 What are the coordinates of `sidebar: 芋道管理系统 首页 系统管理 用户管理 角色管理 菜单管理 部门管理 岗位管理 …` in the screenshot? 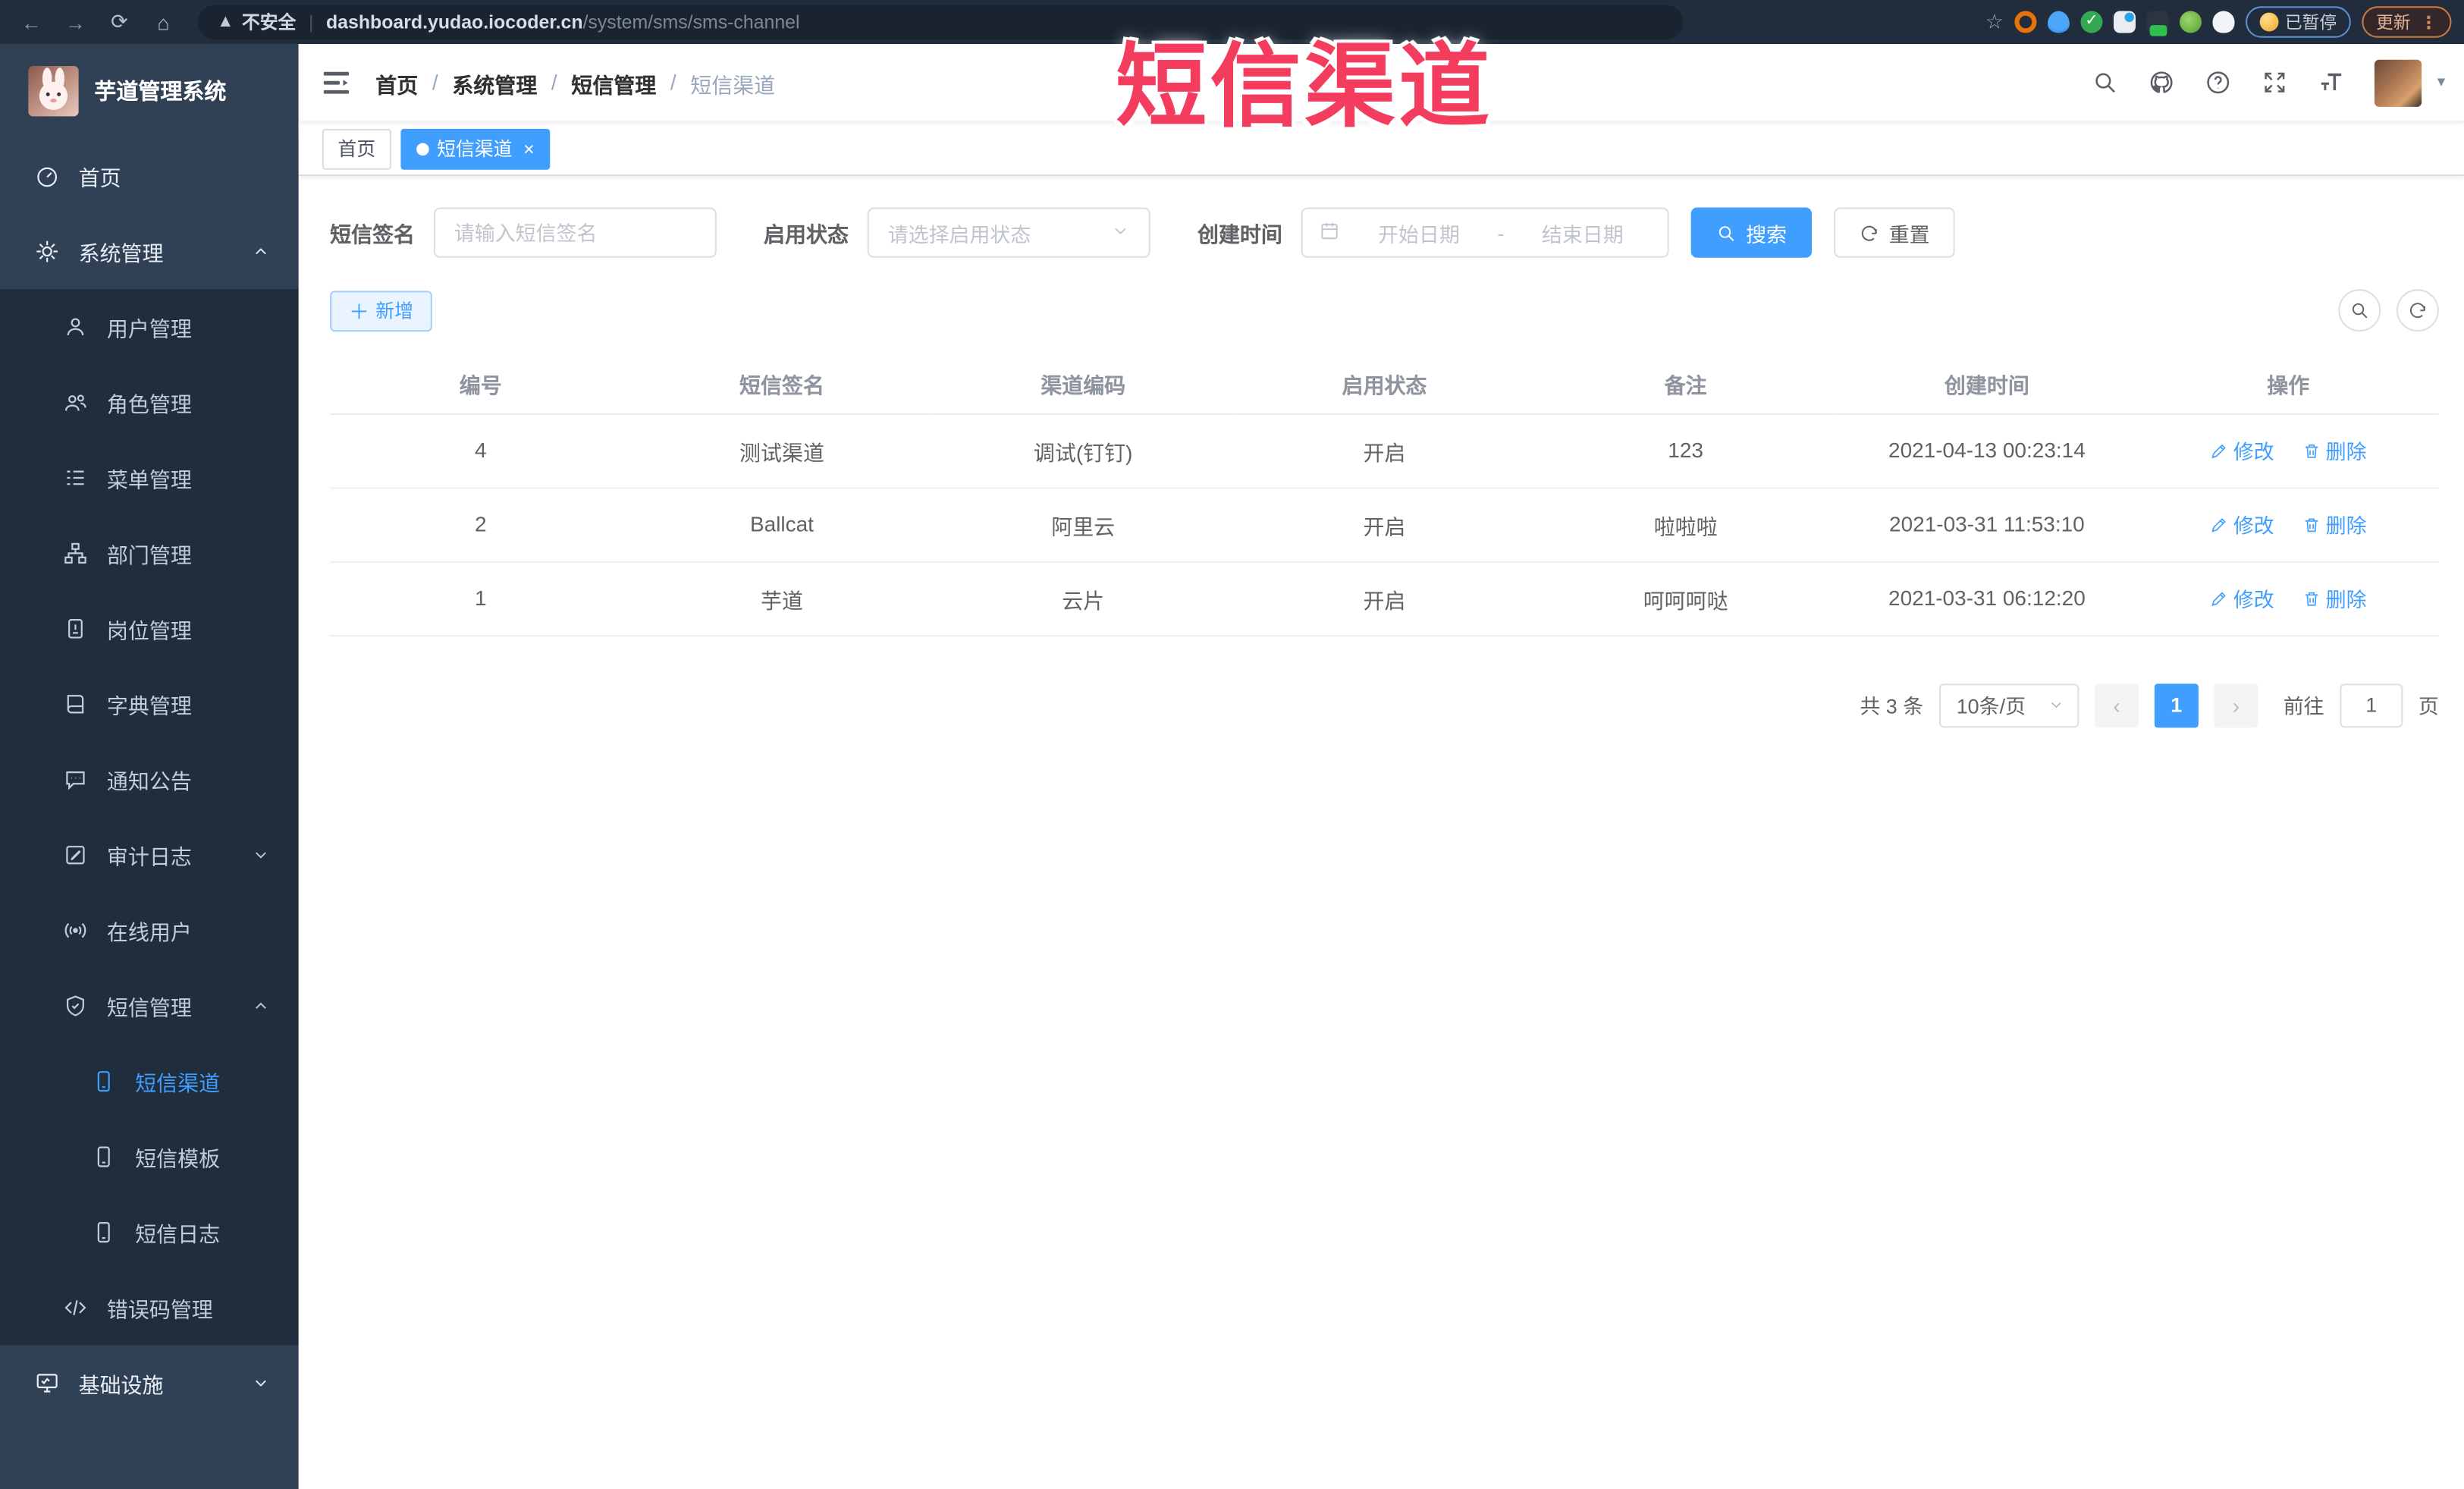 It's located at (149, 766).